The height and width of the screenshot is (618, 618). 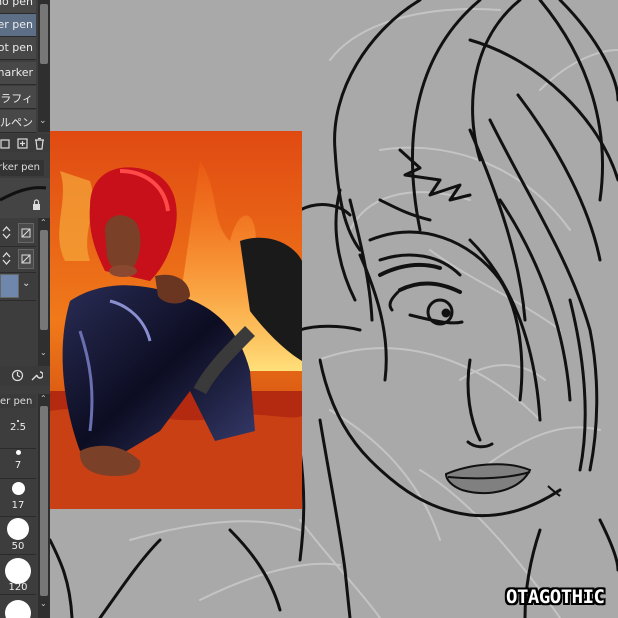 I want to click on size-number: 120, so click(x=18, y=587).